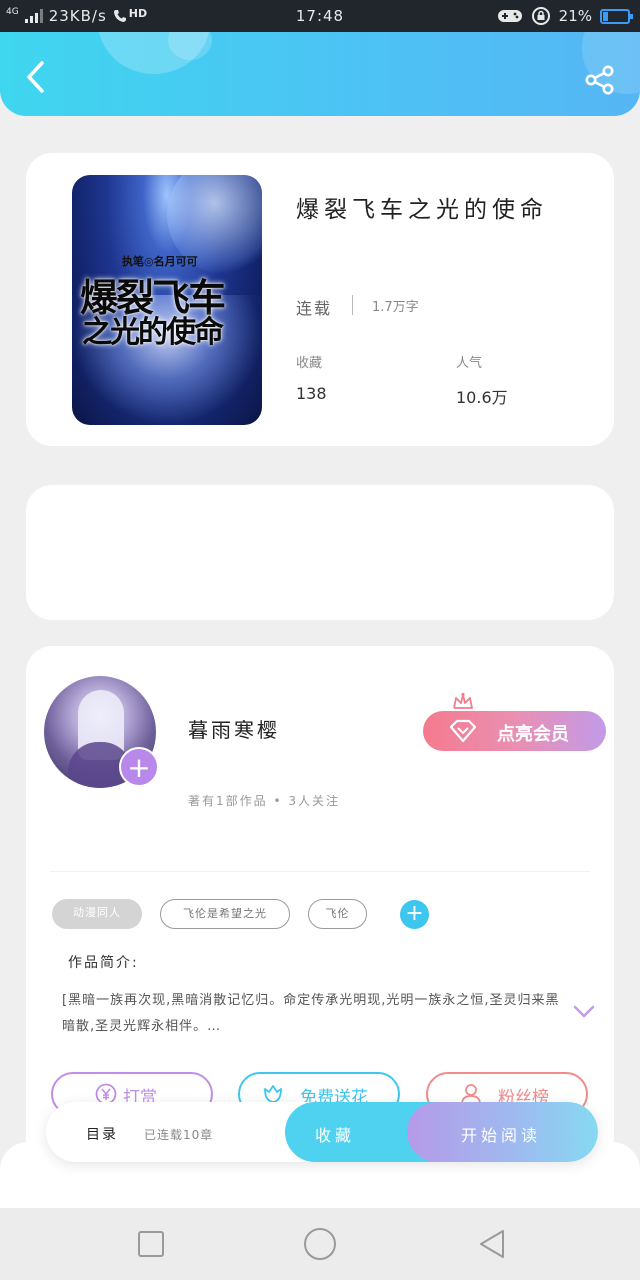 The height and width of the screenshot is (1280, 640). Describe the element at coordinates (320, 552) in the screenshot. I see `empty-card` at that location.